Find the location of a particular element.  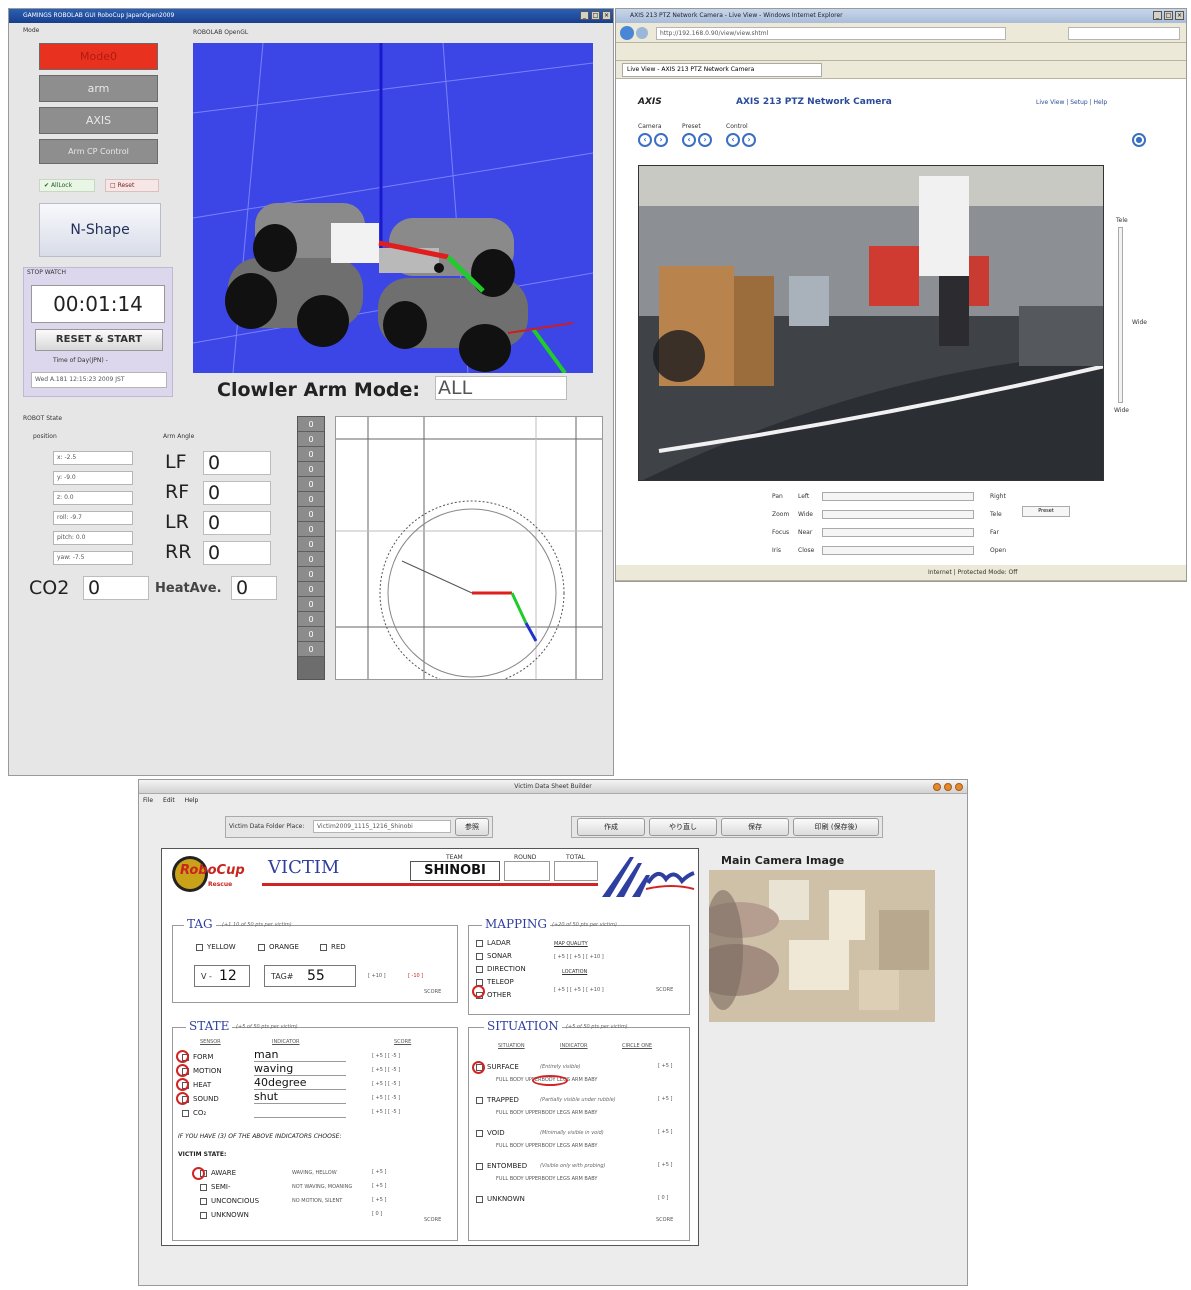

ptz-row-left-label: Left is located at coordinates (804, 496).